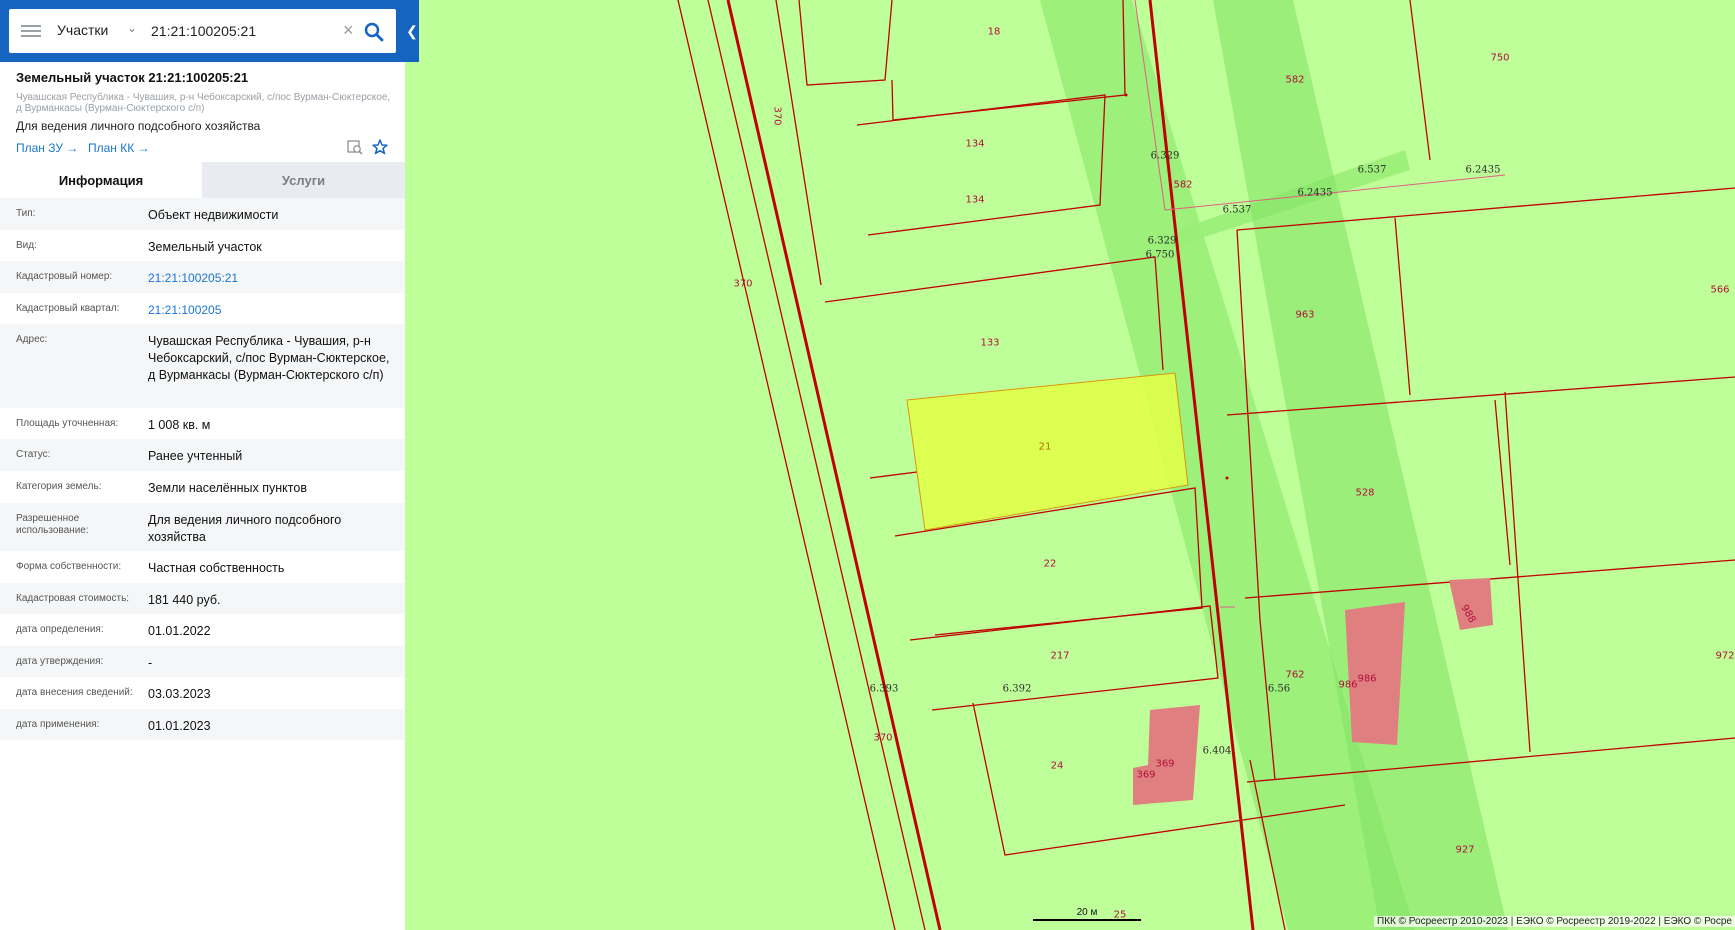 The image size is (1735, 930). Describe the element at coordinates (202, 661) in the screenshot. I see `info-row: дата утверждения: -` at that location.